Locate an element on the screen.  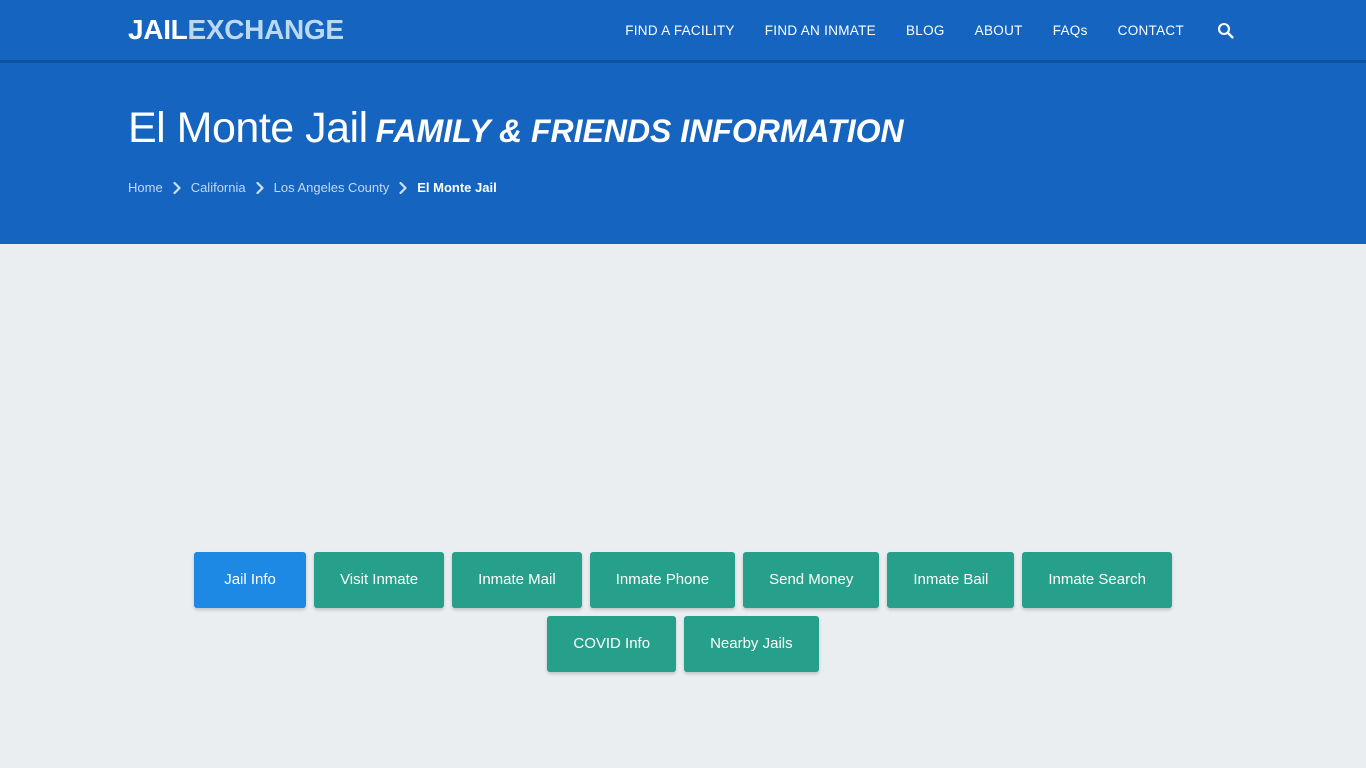
tab-inmate-phone: Inmate Phone is located at coordinates (662, 580).